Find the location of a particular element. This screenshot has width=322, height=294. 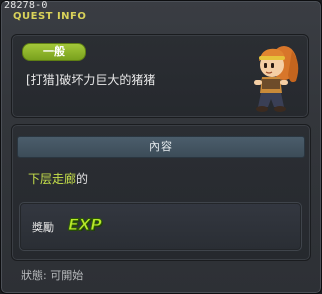

reward-label: 獎勵 is located at coordinates (43, 227).